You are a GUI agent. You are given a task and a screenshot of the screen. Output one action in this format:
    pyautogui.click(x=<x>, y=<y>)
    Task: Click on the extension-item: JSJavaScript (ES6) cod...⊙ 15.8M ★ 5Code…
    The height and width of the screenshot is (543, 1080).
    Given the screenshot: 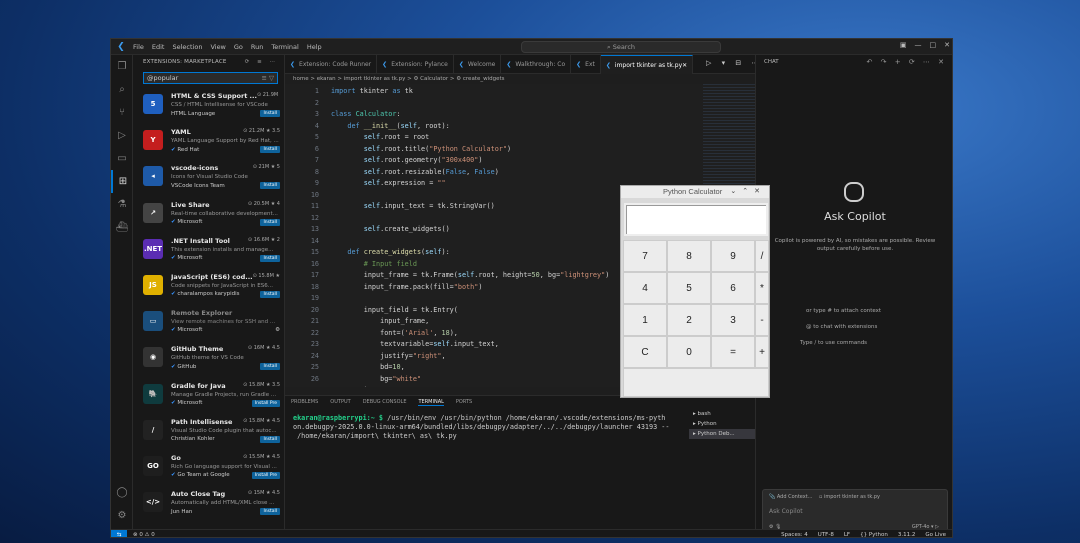 What is the action you would take?
    pyautogui.click(x=208, y=287)
    